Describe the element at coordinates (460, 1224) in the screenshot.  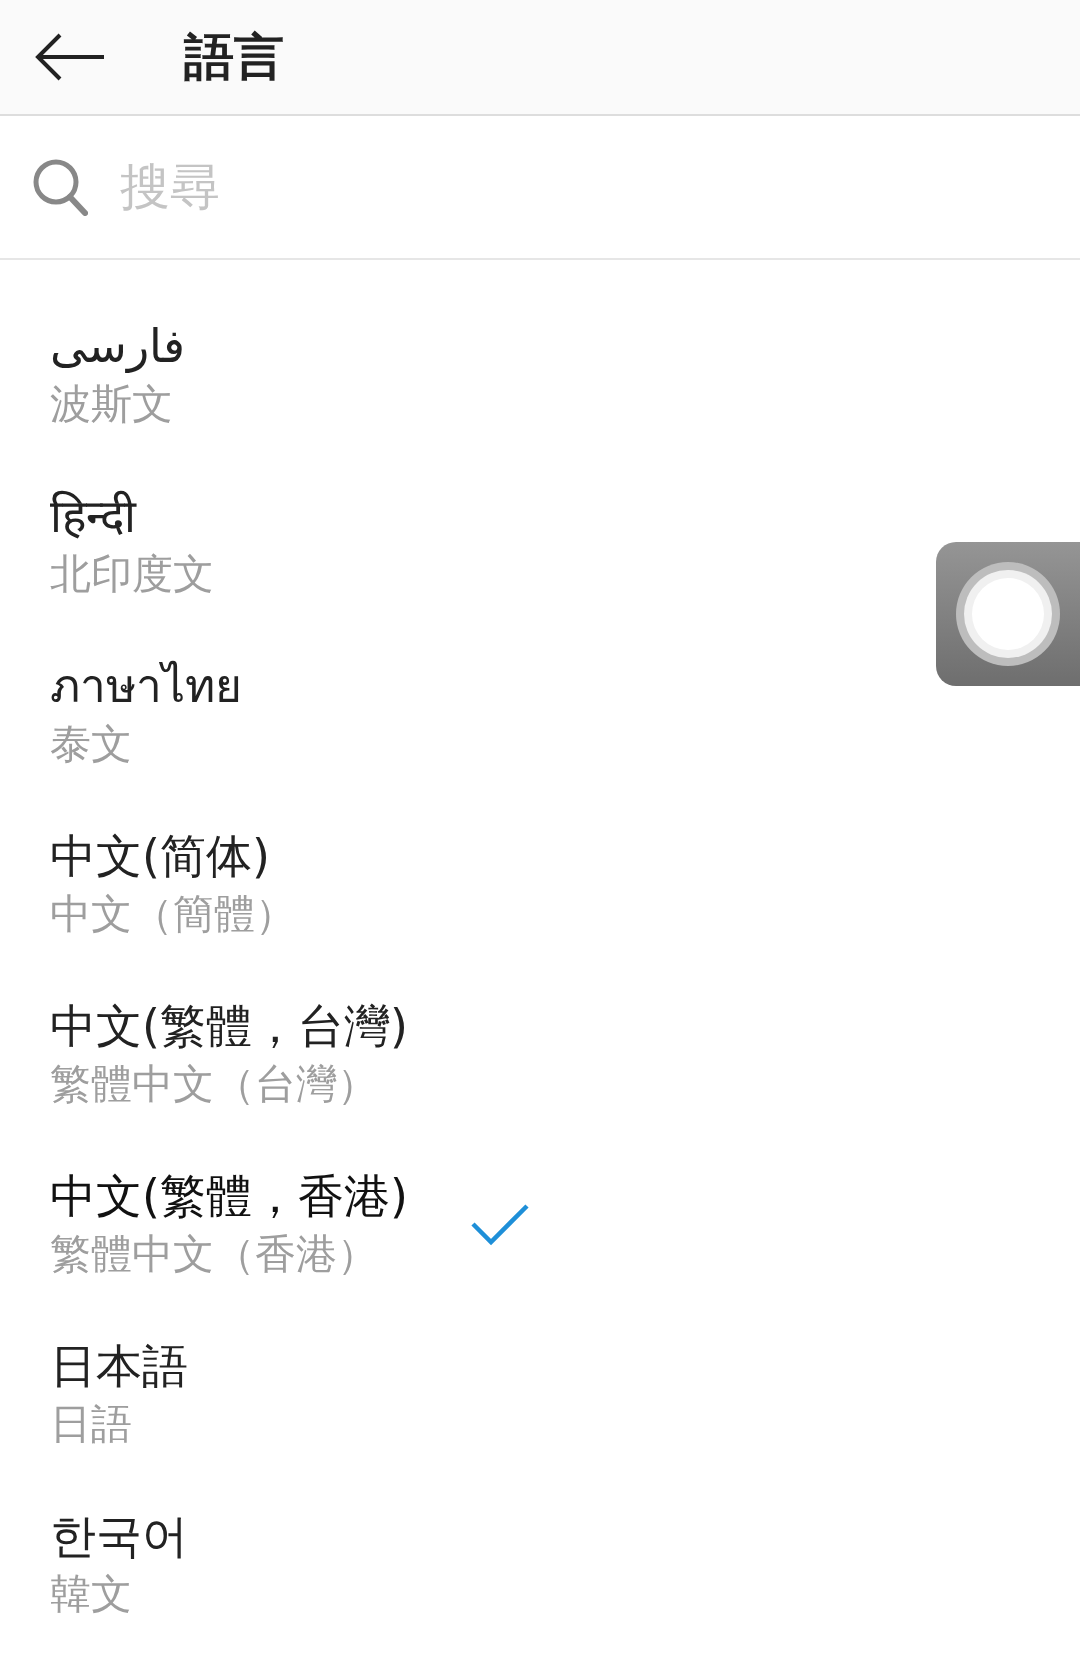
I see `language-item: 中文(繁體，香港) 繁體中文（香港）` at that location.